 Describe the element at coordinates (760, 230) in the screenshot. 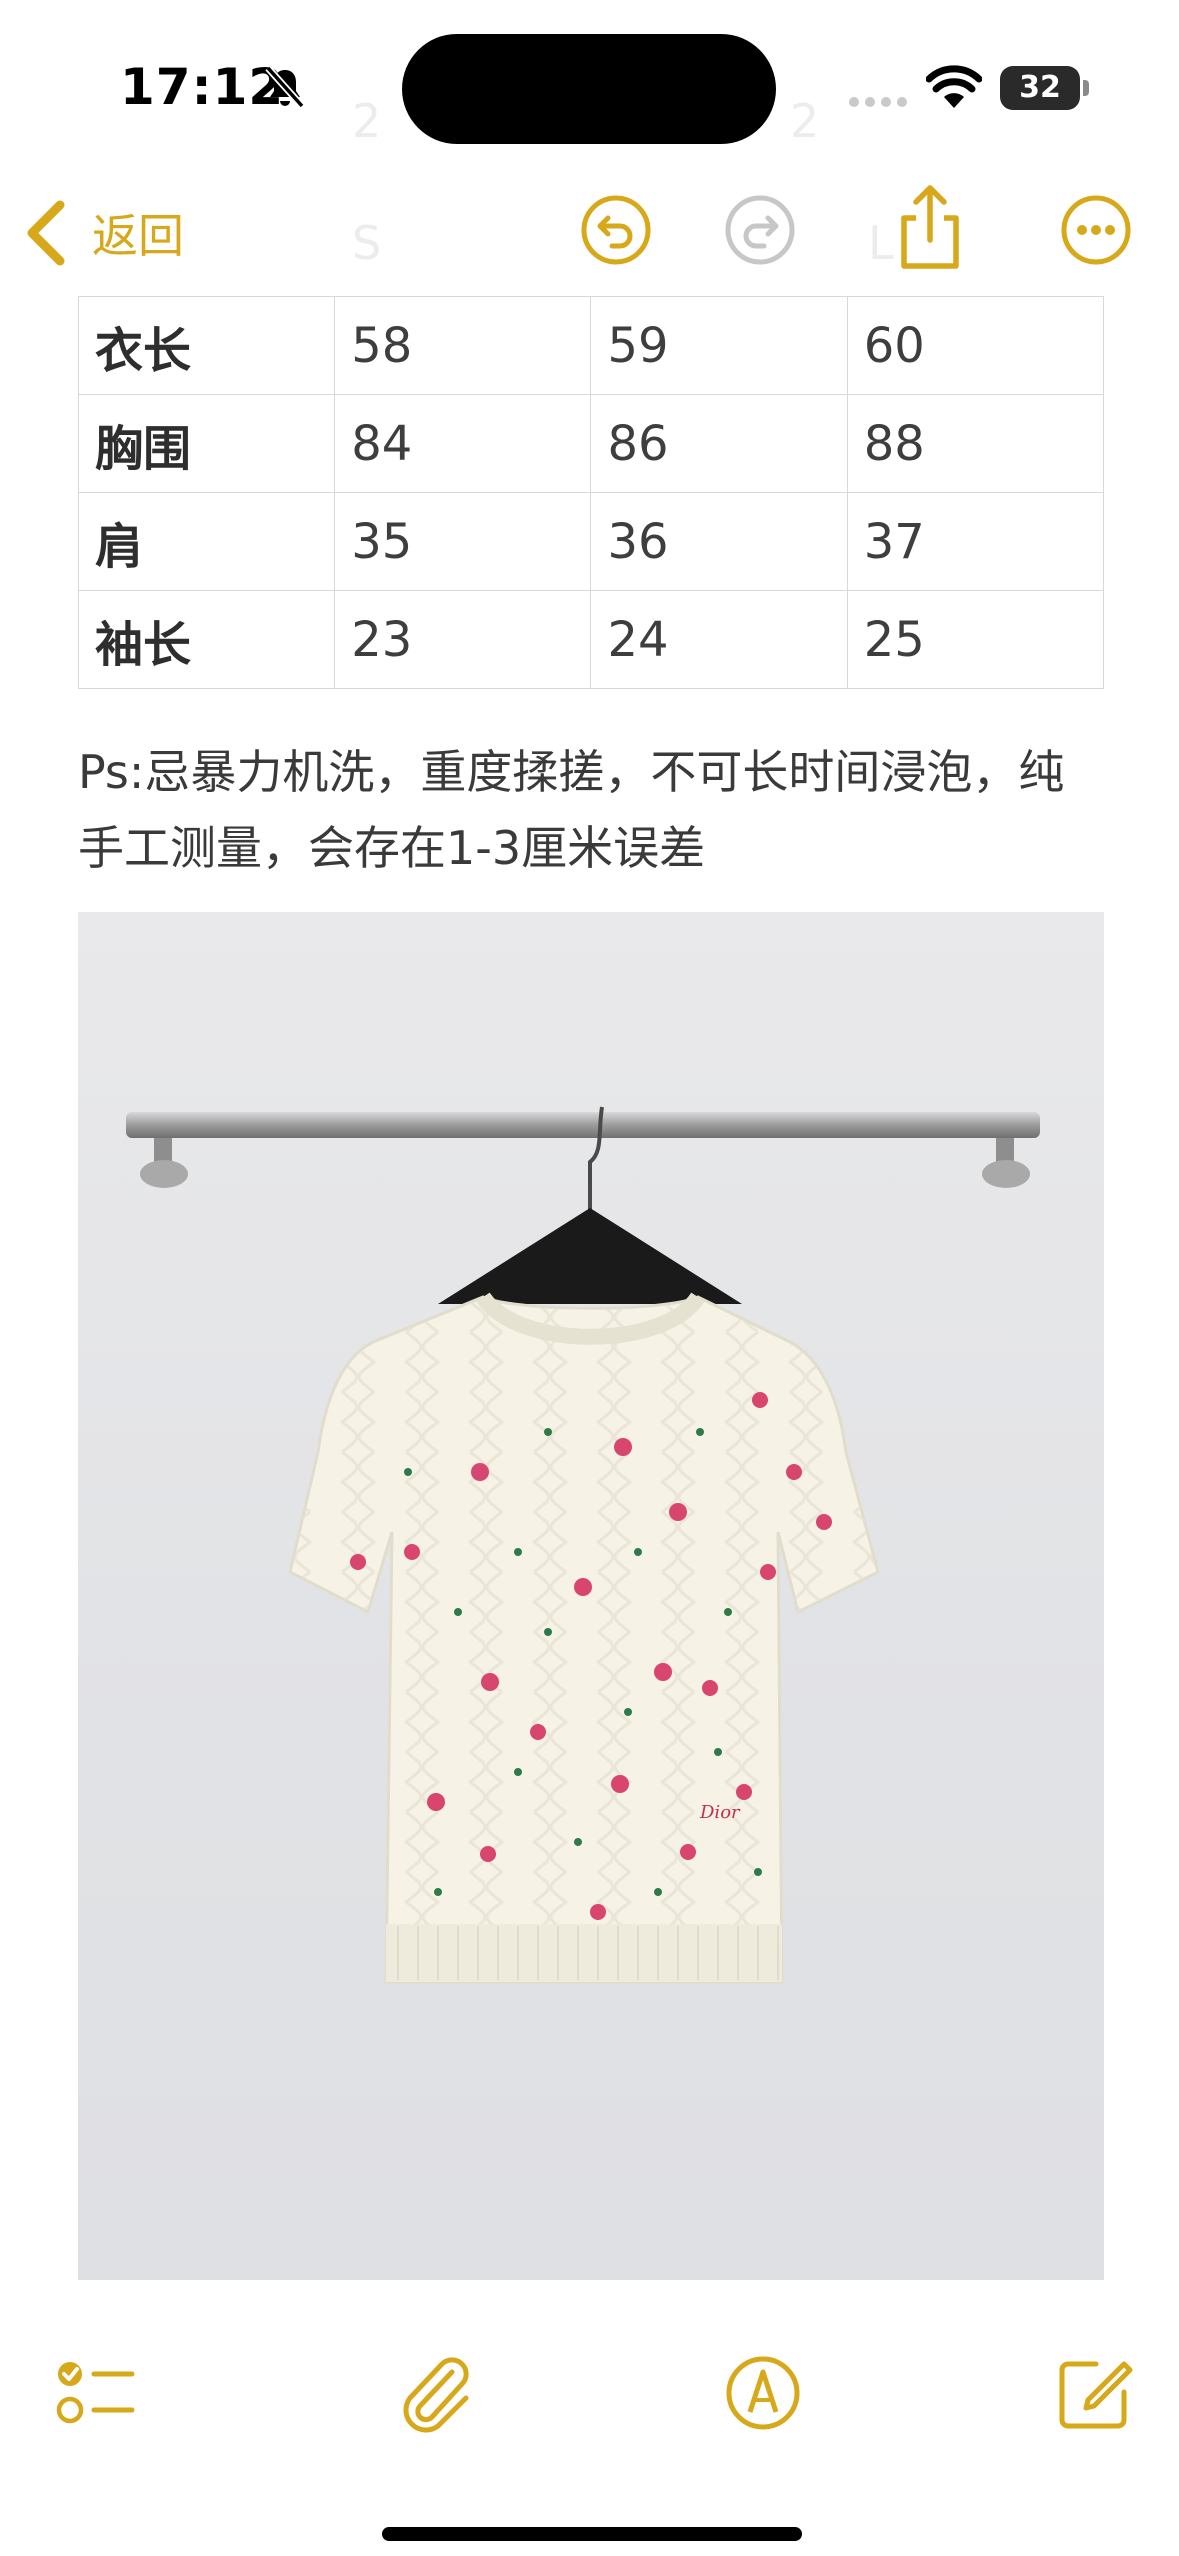

I see `redo-icon` at that location.